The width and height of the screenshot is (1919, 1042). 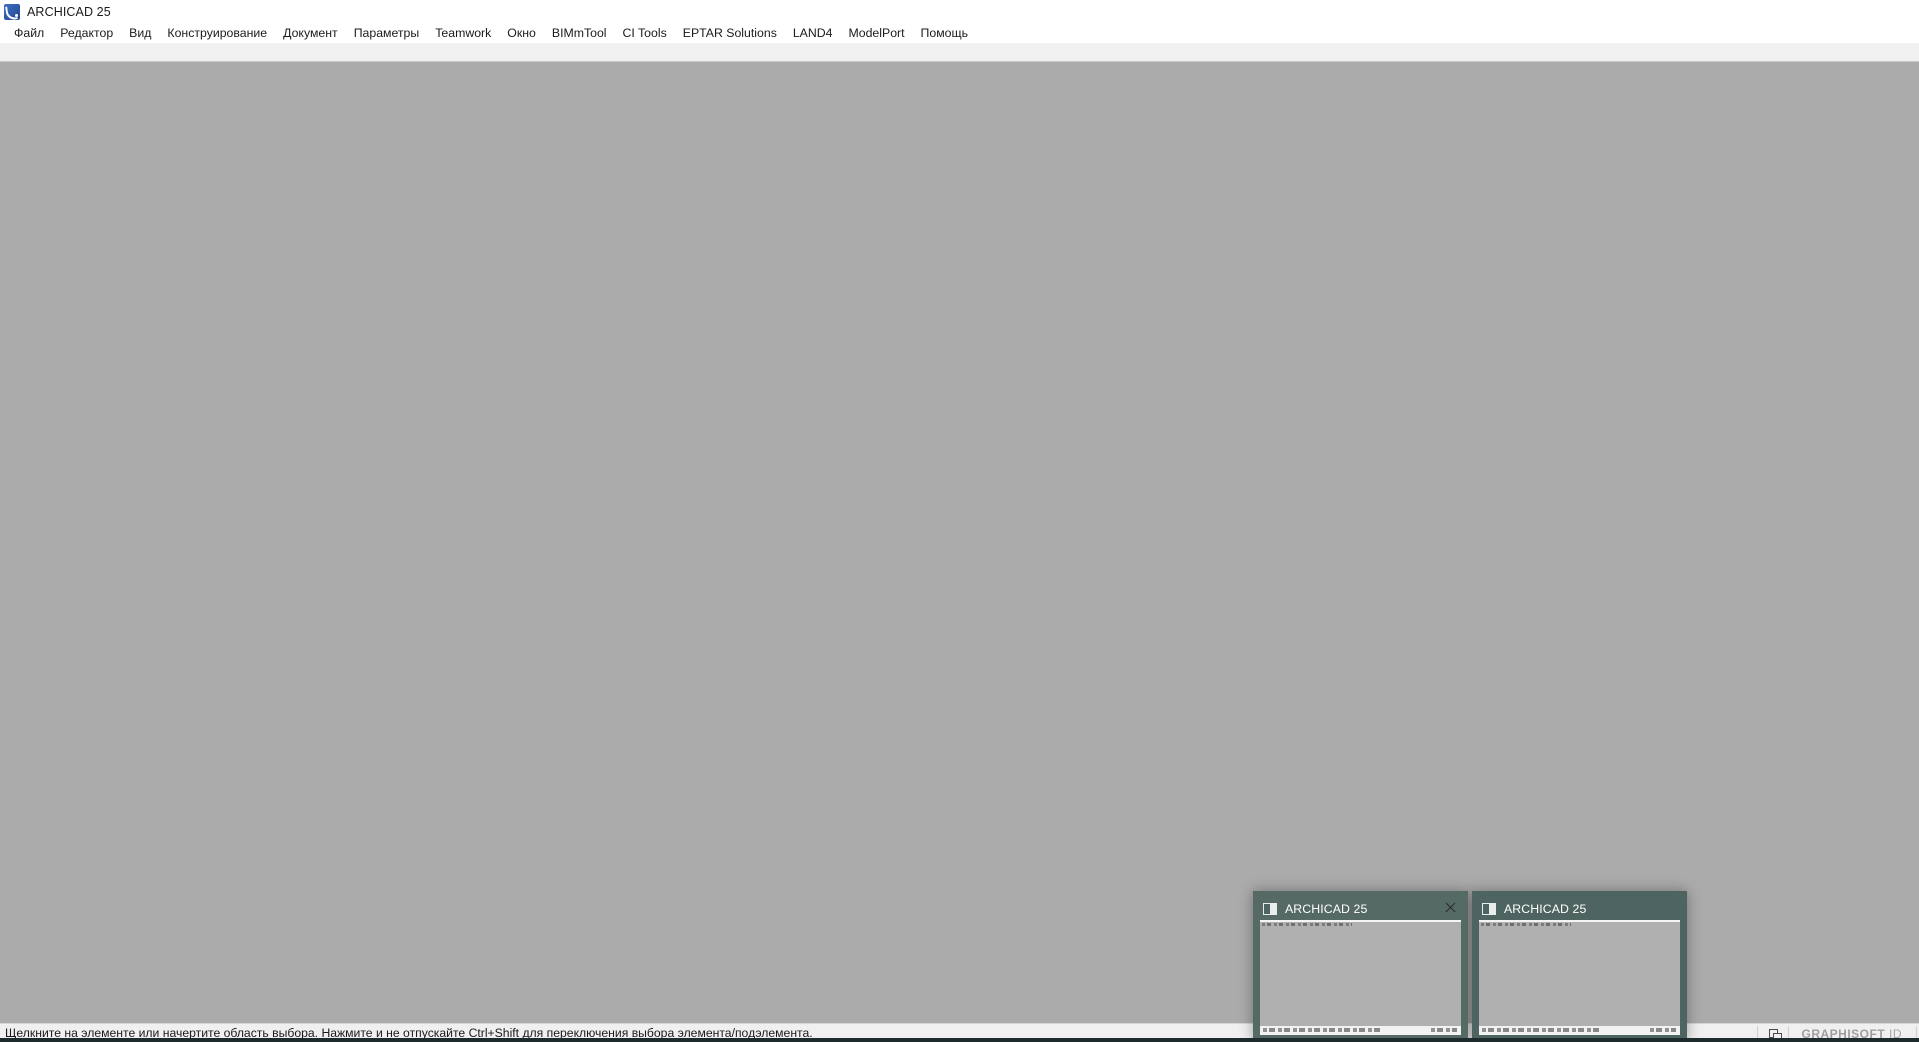 I want to click on menu-item-options: Параметры, so click(x=387, y=33).